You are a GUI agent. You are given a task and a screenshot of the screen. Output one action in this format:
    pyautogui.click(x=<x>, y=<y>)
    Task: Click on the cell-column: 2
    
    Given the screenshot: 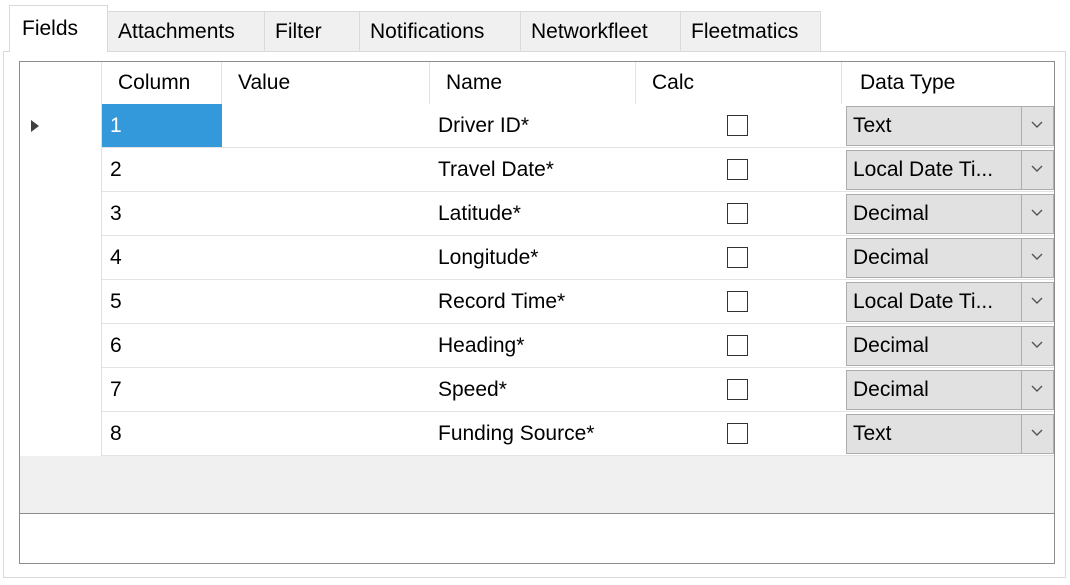 What is the action you would take?
    pyautogui.click(x=162, y=170)
    